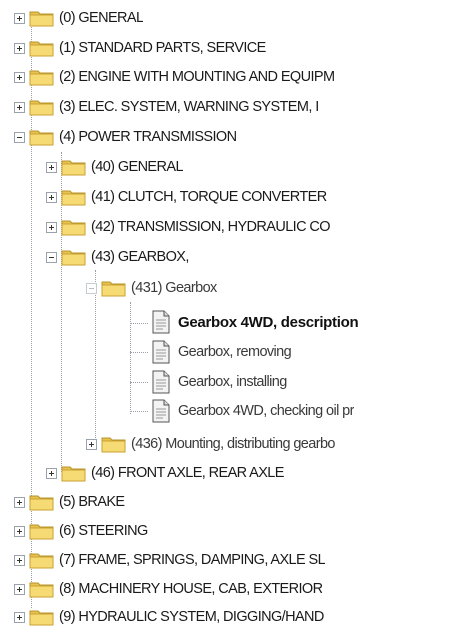  I want to click on tree-node-6: (6) STEERING, so click(81, 531).